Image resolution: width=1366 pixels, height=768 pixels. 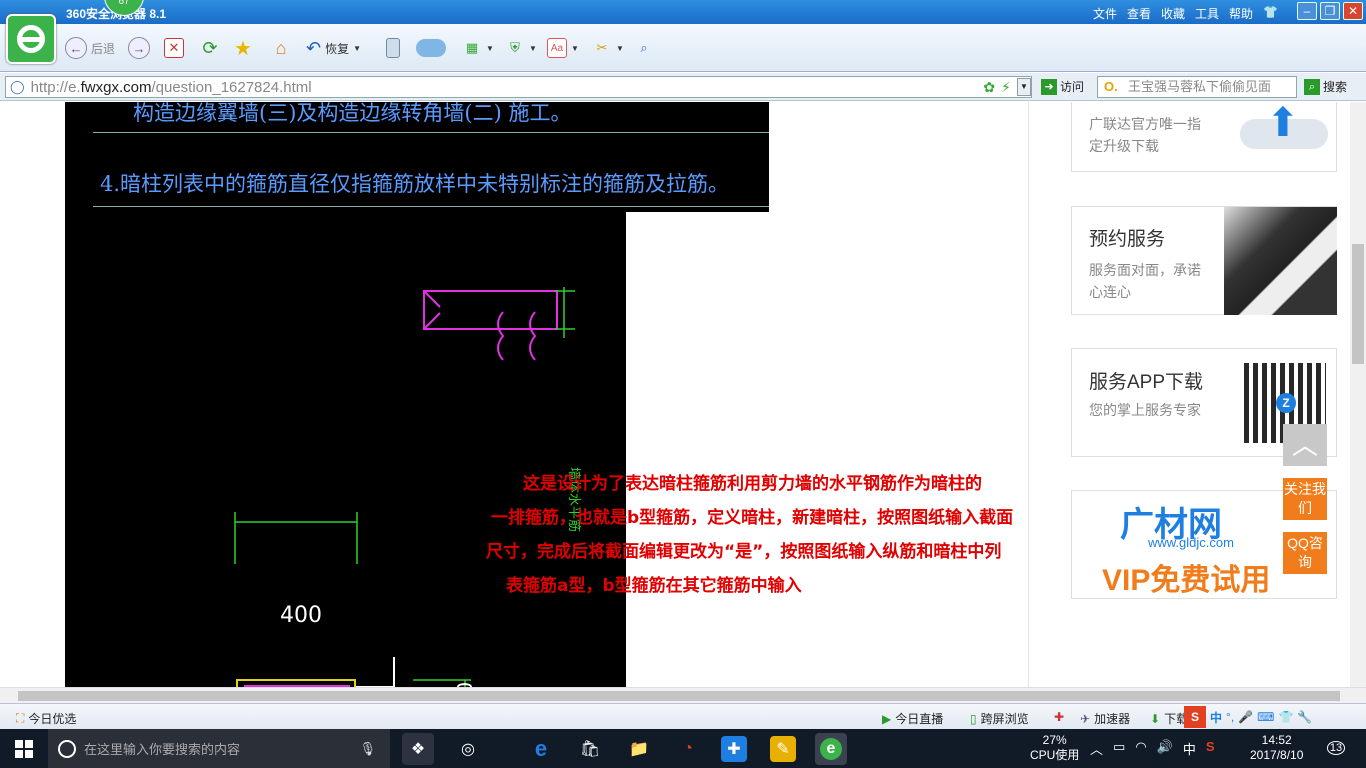 What do you see at coordinates (24, 748) in the screenshot?
I see `start-button` at bounding box center [24, 748].